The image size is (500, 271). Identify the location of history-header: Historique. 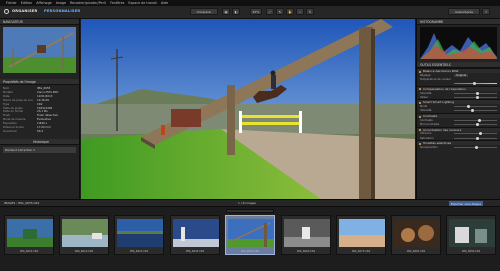
(39, 141).